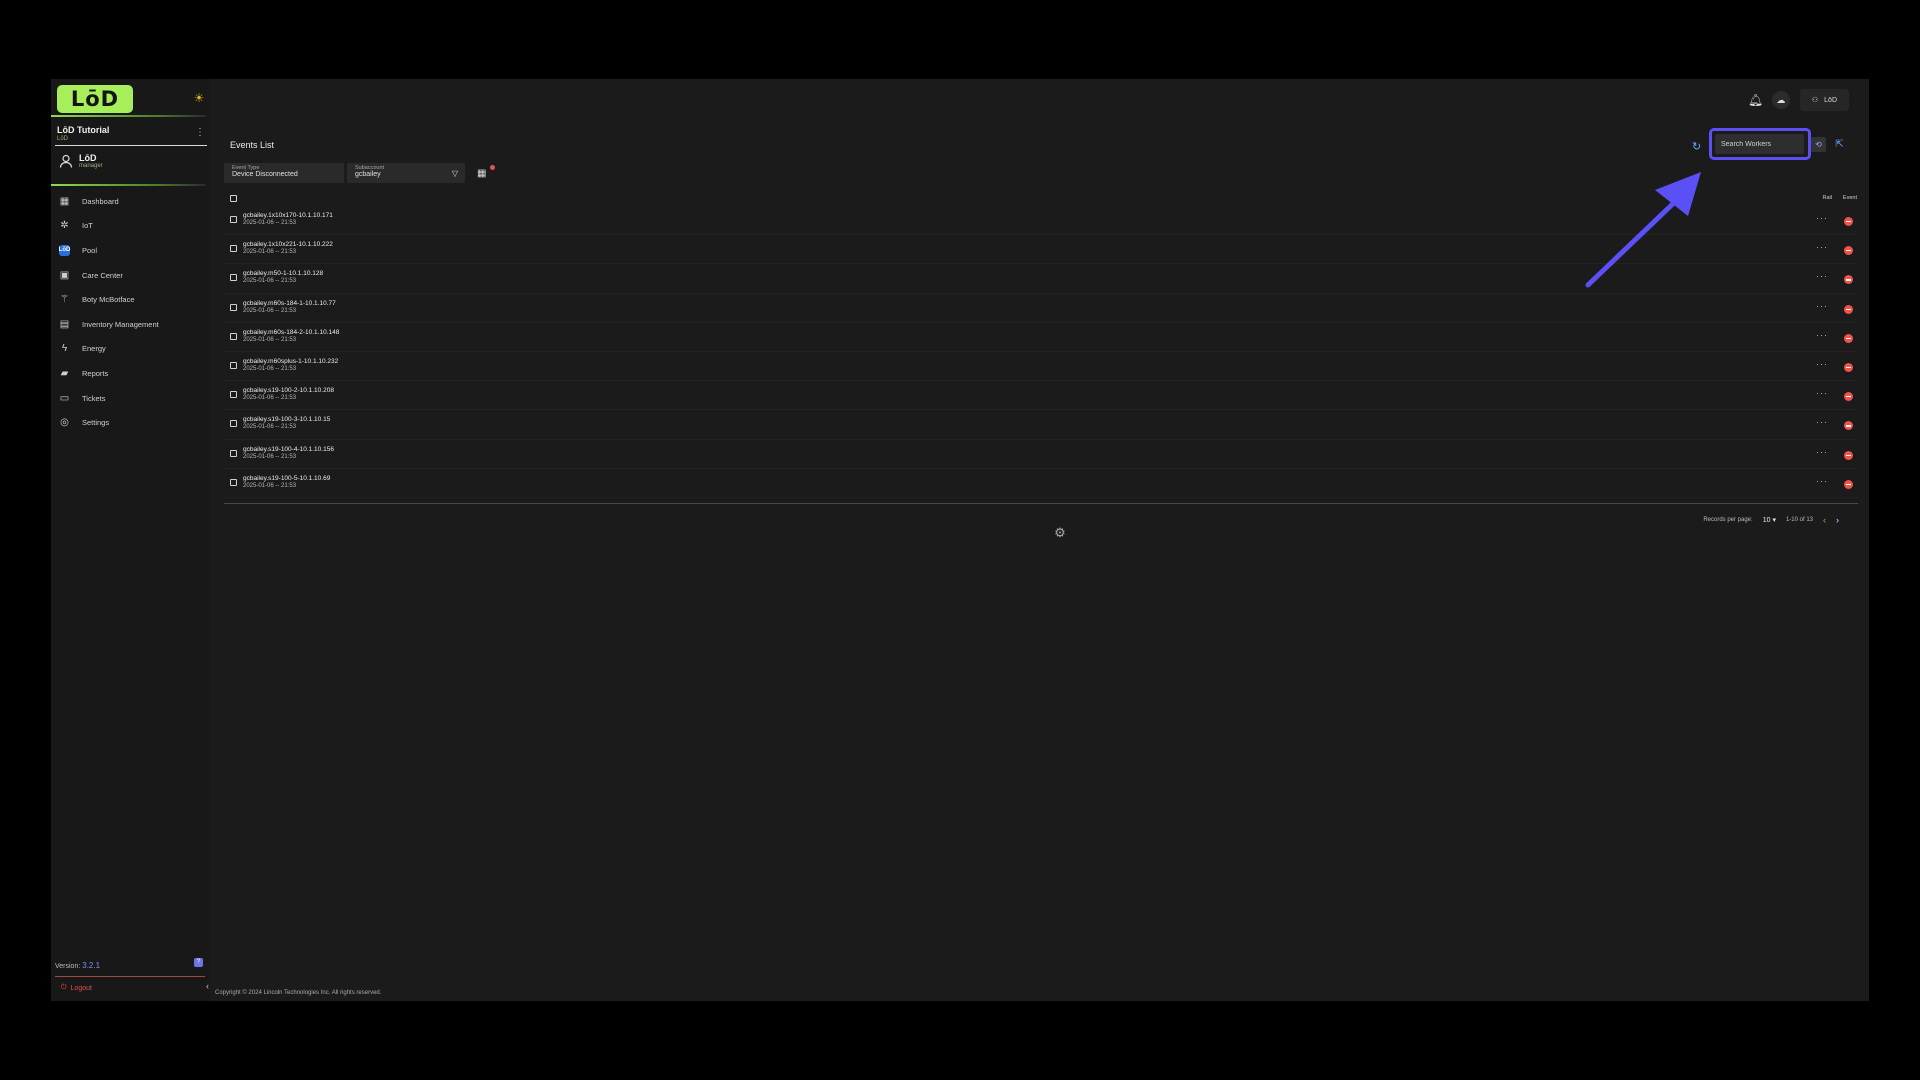  Describe the element at coordinates (1818, 144) in the screenshot. I see `search-reset-icon: ⟲` at that location.